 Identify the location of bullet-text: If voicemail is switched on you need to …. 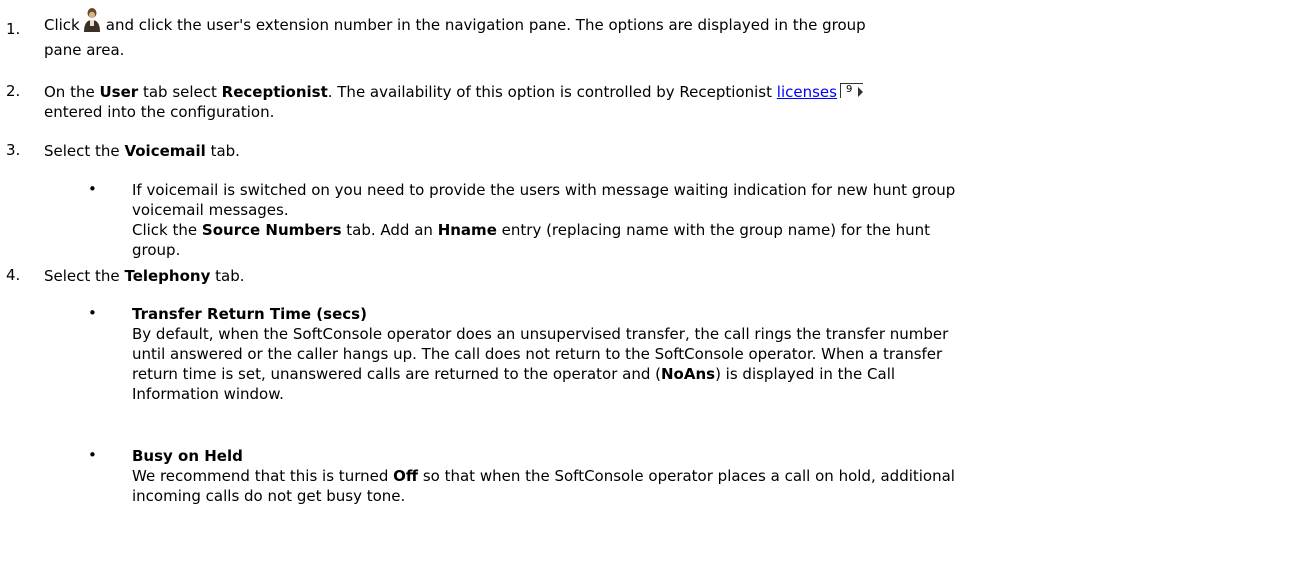
(544, 220).